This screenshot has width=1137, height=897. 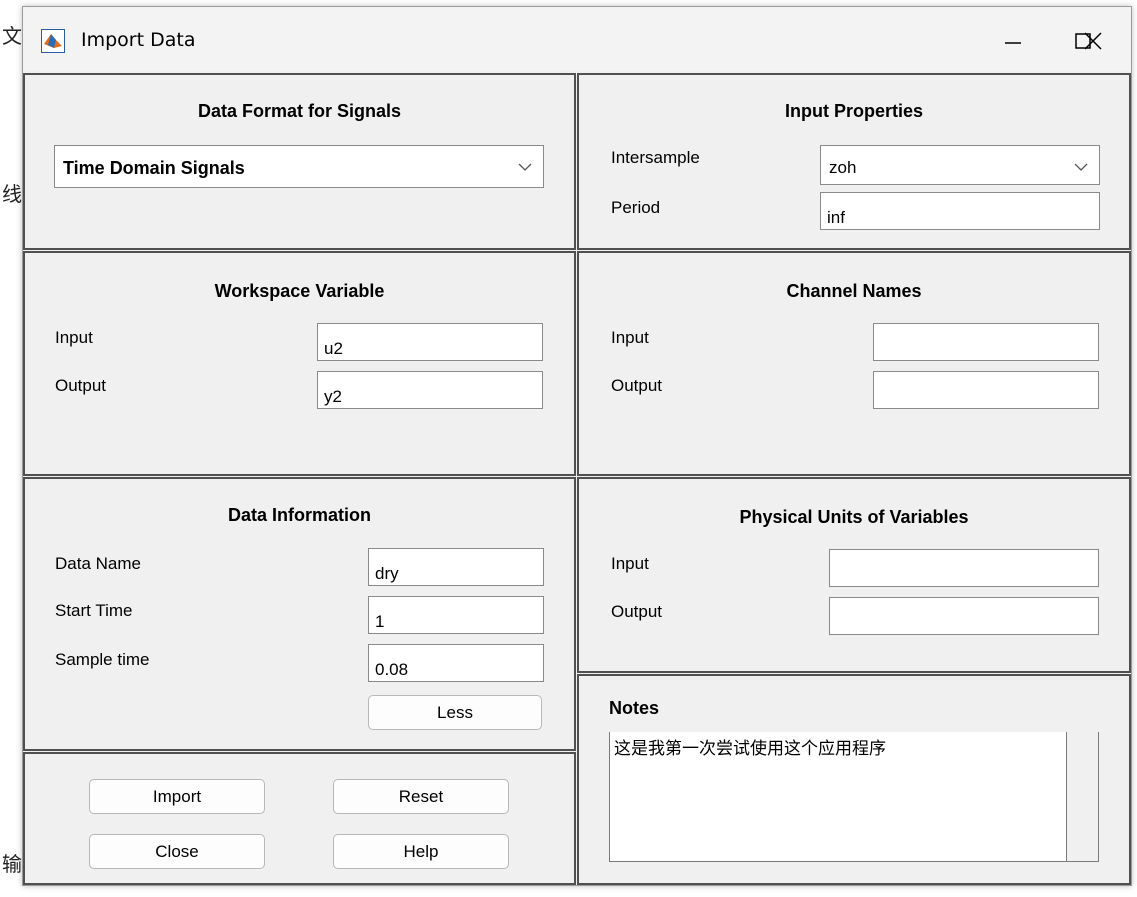 I want to click on workspace-output-field, so click(x=430, y=390).